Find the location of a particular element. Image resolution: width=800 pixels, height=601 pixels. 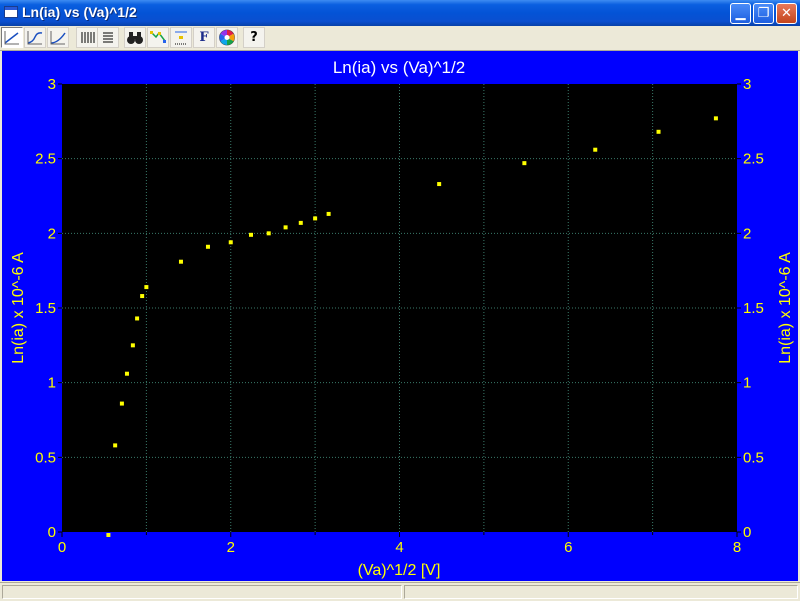

close-icon: ✕ is located at coordinates (786, 13).